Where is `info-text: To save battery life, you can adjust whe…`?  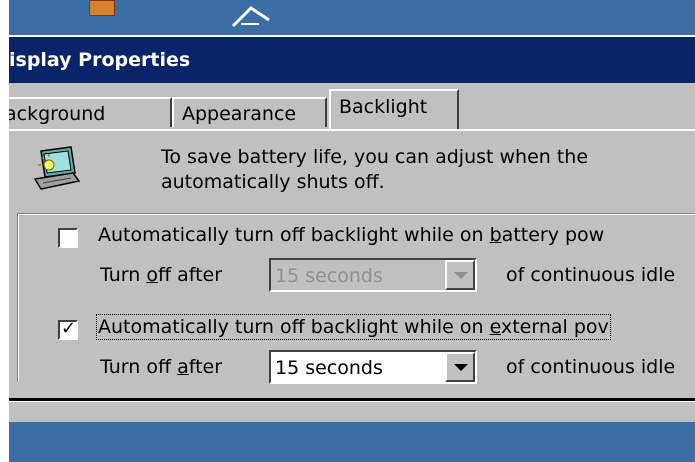 info-text: To save battery life, you can adjust whe… is located at coordinates (374, 170).